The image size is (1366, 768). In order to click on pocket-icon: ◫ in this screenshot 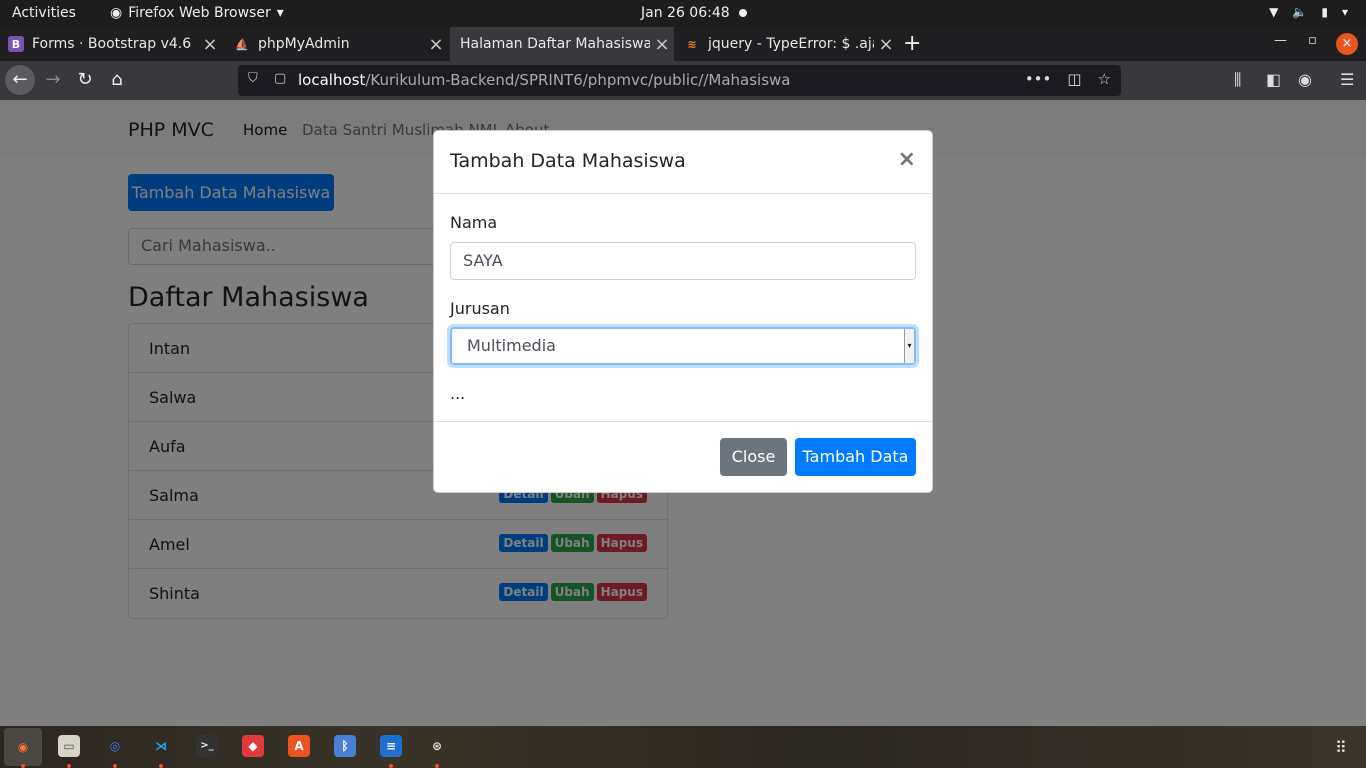, I will do `click(1074, 79)`.